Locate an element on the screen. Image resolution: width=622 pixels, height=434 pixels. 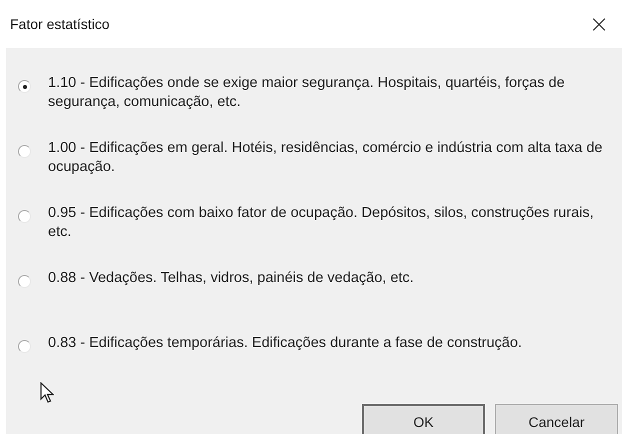
option-label: 0.88 - Vedações. Telhas, vidros, painéis de vedação, etc. is located at coordinates (331, 278).